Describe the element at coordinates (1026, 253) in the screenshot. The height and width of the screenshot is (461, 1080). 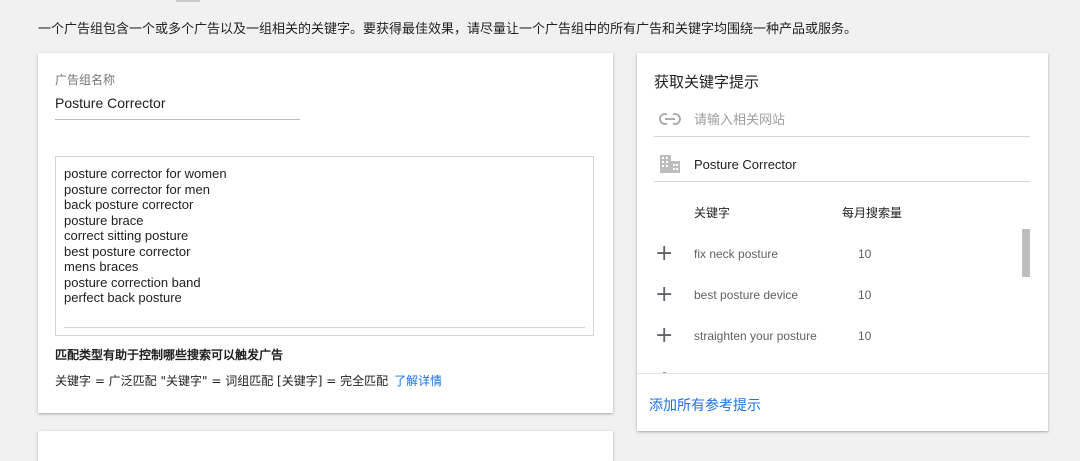
I see `suggestions-scrollbar` at that location.